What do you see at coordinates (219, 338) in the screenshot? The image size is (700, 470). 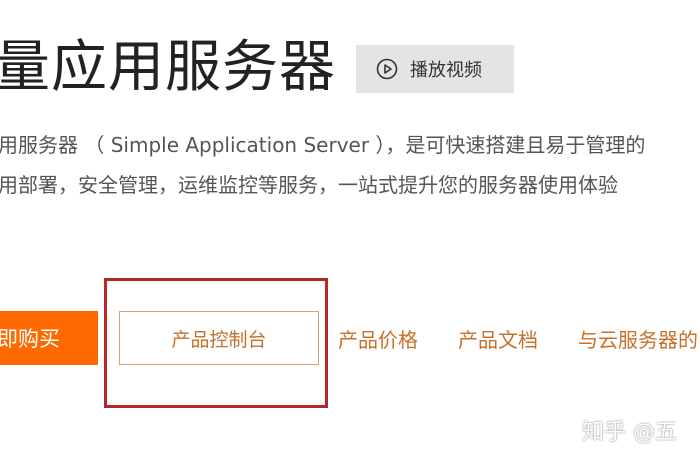 I see `product-console-button: 产品控制台` at bounding box center [219, 338].